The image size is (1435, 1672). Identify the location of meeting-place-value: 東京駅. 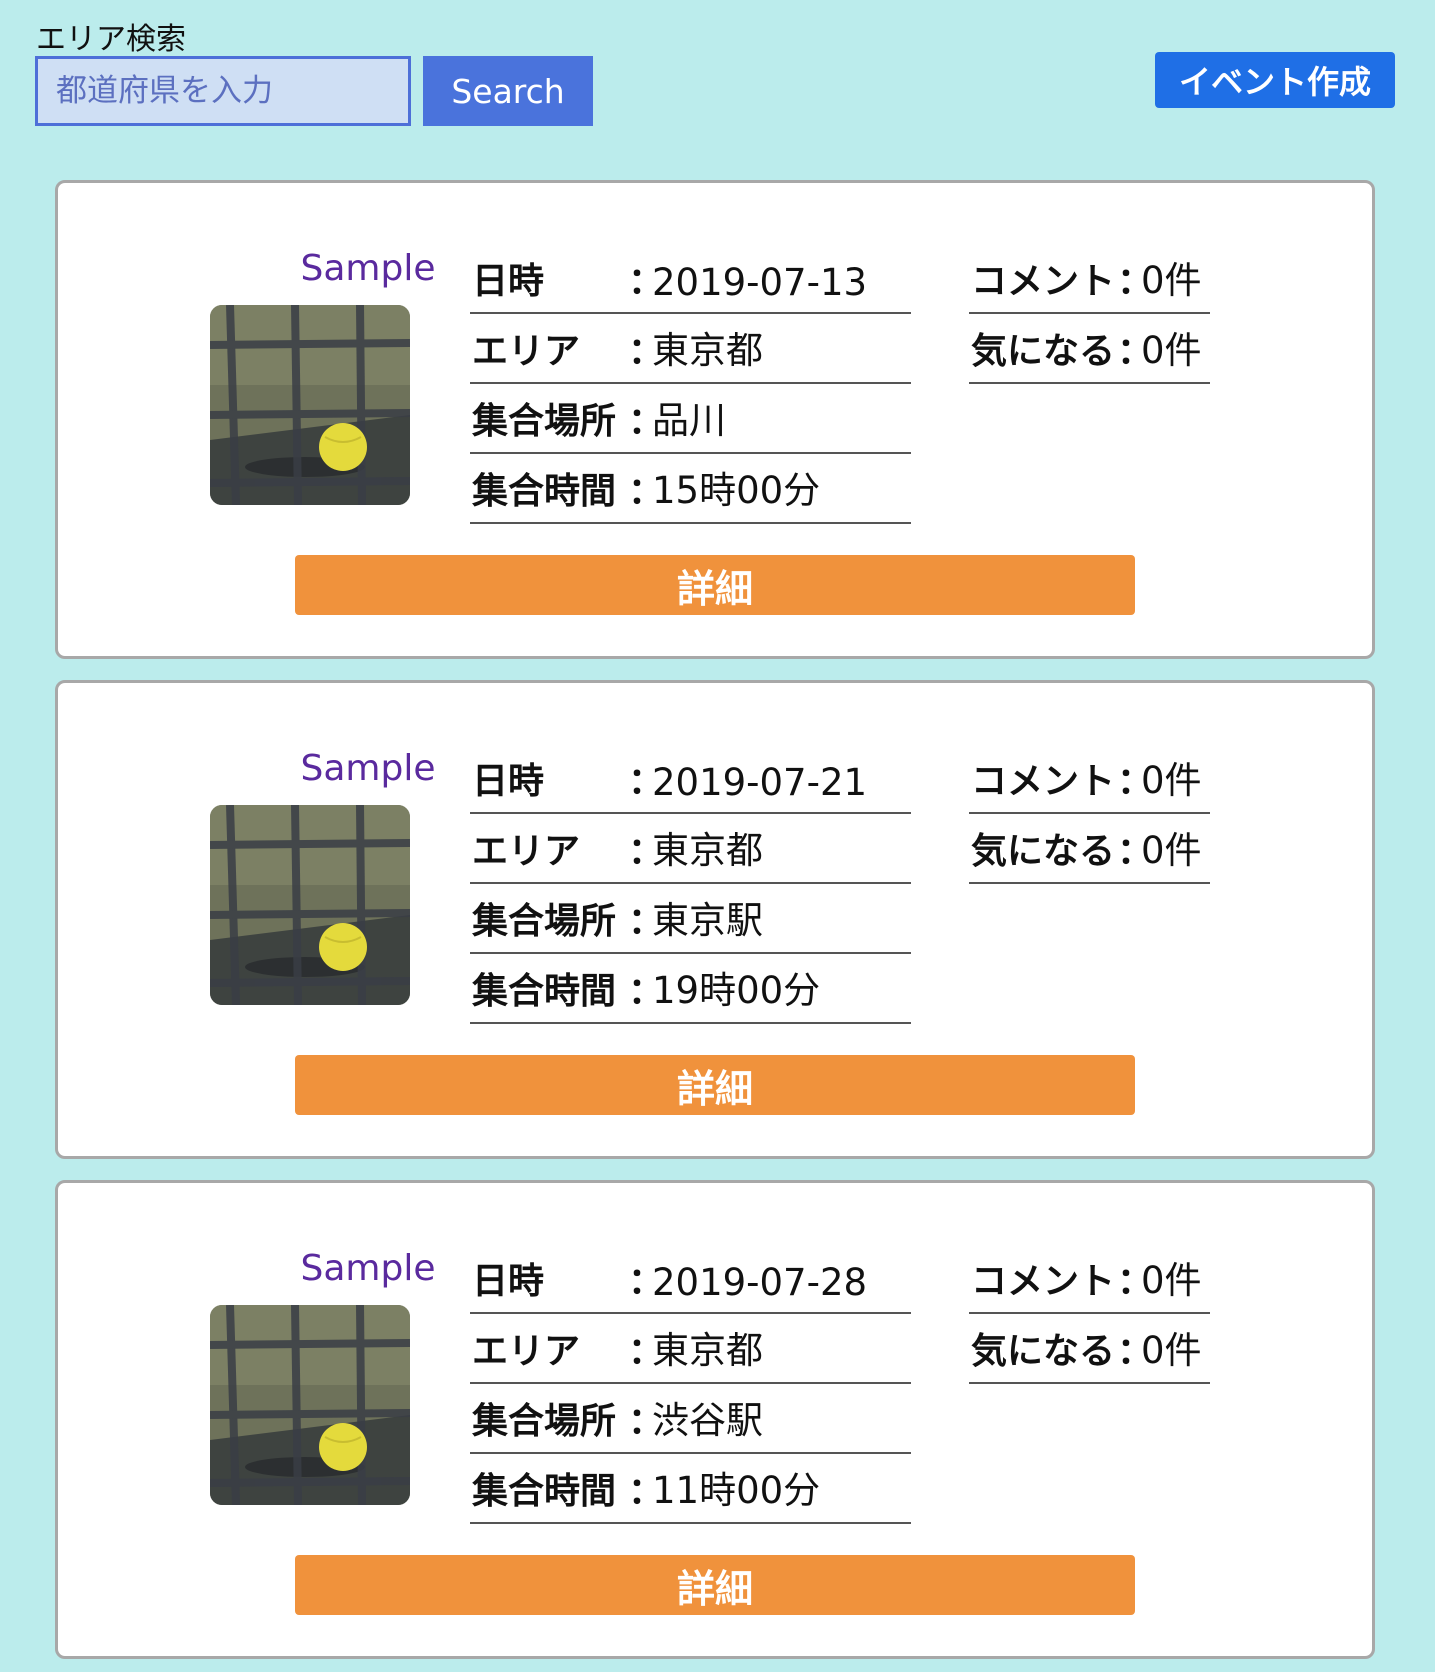
(707, 920).